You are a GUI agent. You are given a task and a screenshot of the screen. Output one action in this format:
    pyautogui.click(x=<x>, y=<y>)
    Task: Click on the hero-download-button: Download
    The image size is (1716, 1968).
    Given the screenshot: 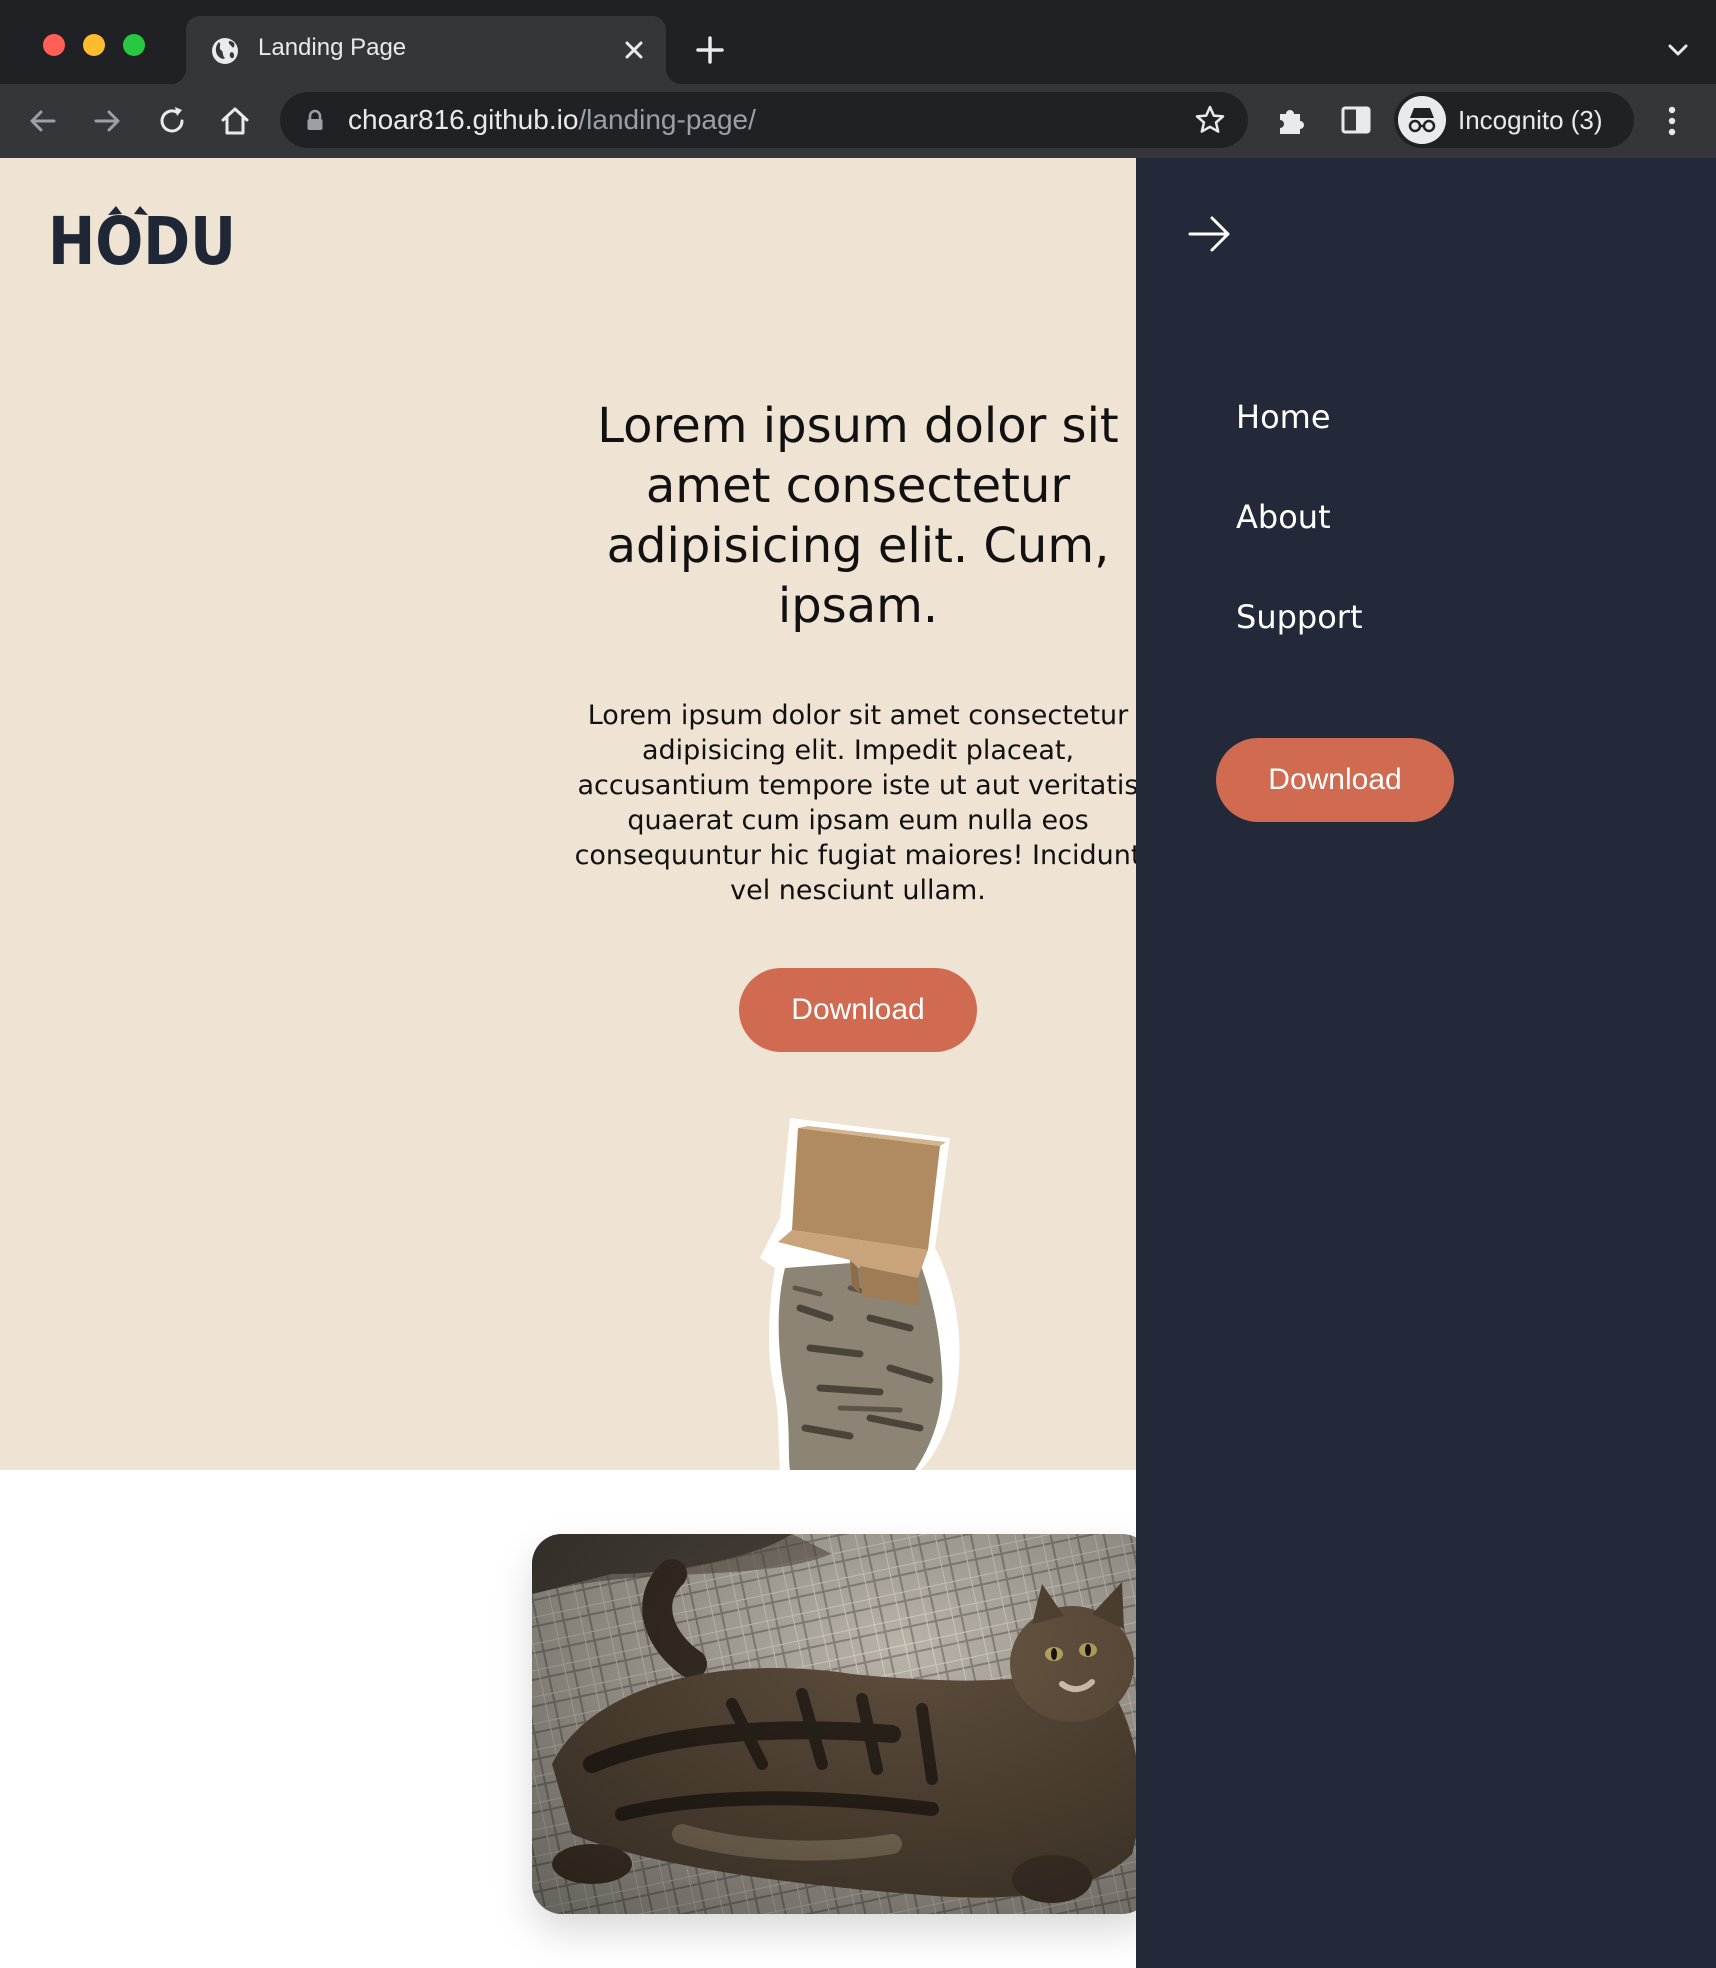 What is the action you would take?
    pyautogui.click(x=858, y=1010)
    